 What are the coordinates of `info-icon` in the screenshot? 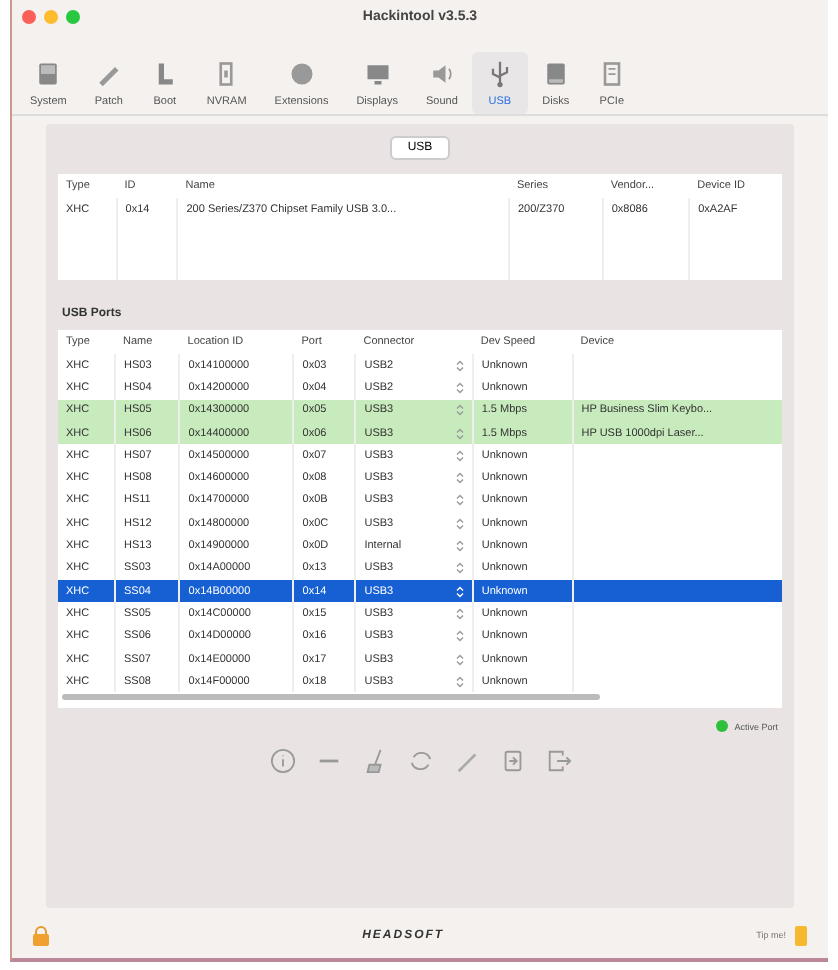 It's located at (282, 761).